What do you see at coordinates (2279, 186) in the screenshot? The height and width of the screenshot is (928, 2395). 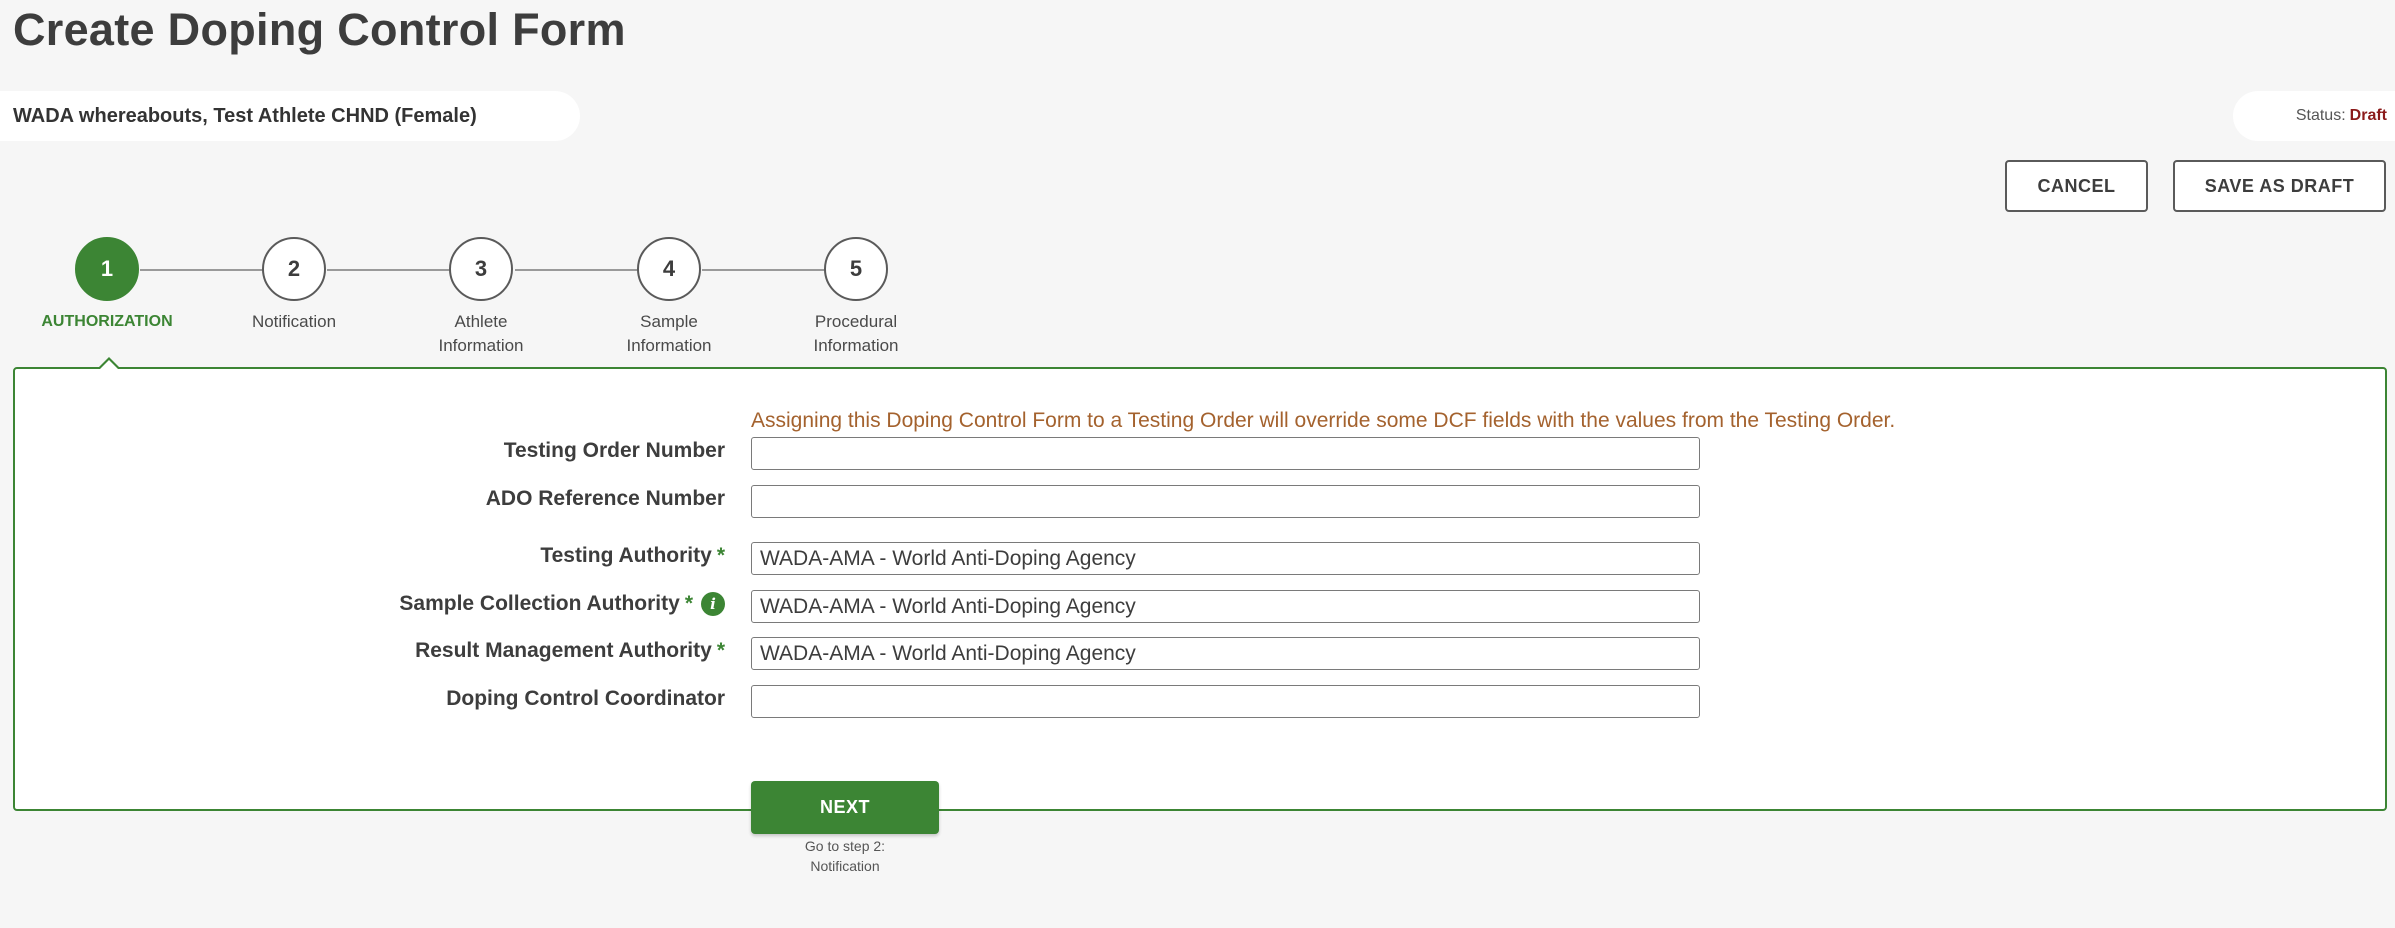 I see `save-as-draft-button: SAVE AS DRAFT` at bounding box center [2279, 186].